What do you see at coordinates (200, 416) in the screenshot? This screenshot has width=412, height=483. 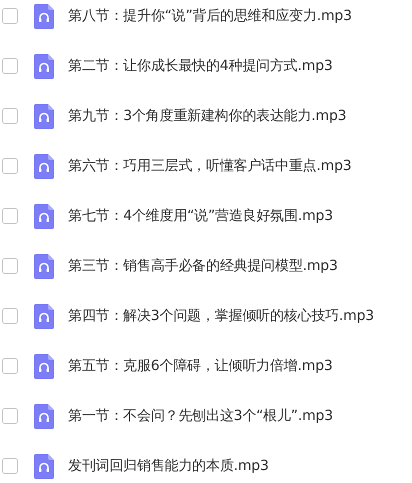 I see `file-name: 第一节：不会问？先刨出这3个“根儿”.mp3` at bounding box center [200, 416].